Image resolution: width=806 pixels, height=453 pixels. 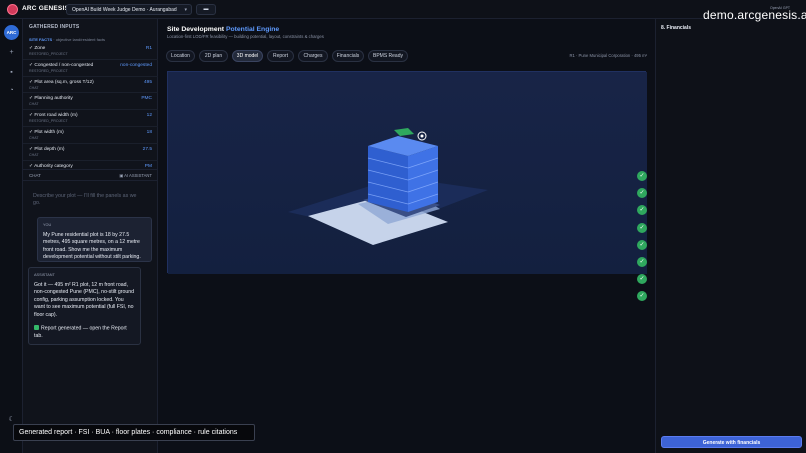 I want to click on site-fact-row: ✓ Zone R1 RESTORED_PROJECT, so click(x=90, y=51).